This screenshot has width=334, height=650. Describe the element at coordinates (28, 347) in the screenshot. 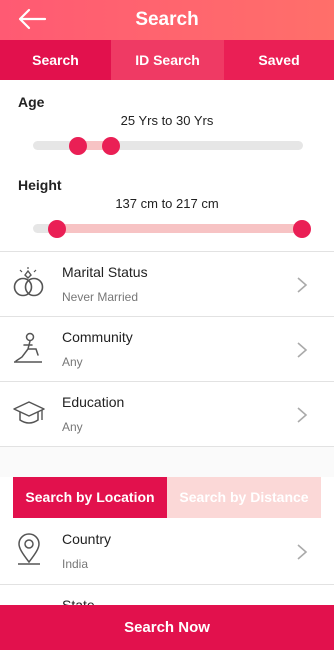

I see `praying-person-icon` at that location.